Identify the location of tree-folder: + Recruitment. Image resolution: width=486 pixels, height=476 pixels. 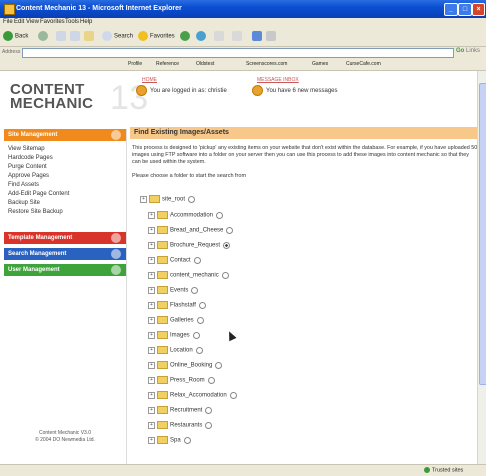
(180, 410).